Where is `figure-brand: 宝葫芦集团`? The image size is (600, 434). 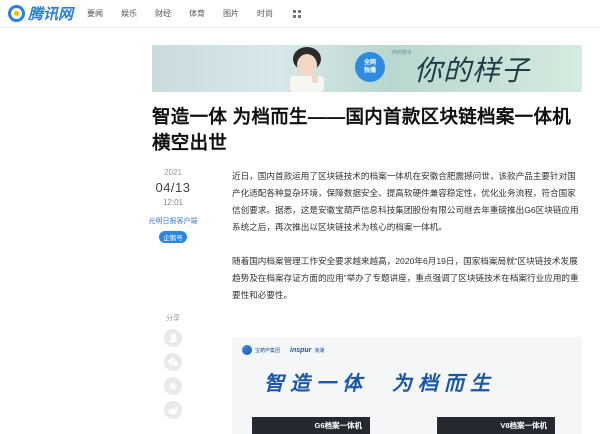 figure-brand: 宝葫芦集团 is located at coordinates (268, 350).